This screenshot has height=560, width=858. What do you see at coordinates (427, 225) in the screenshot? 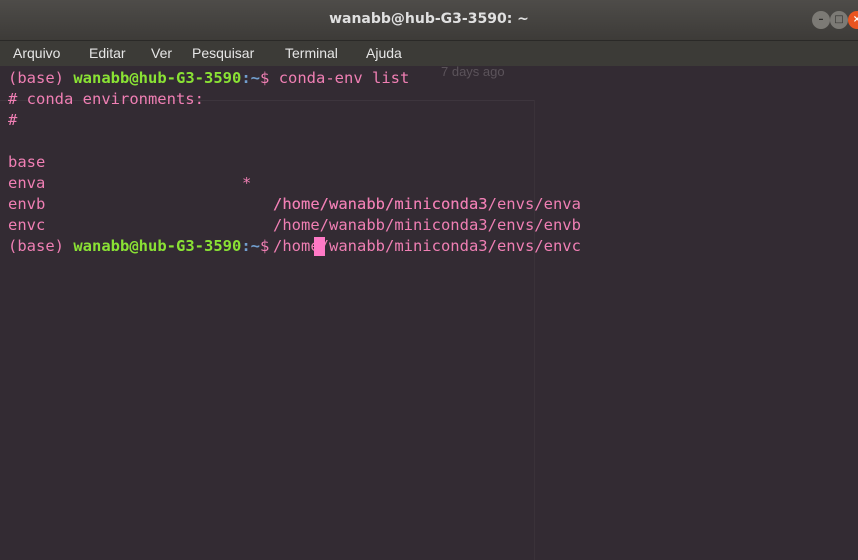
I see `env-path: /home/wanabb/miniconda3/envs/envb` at bounding box center [427, 225].